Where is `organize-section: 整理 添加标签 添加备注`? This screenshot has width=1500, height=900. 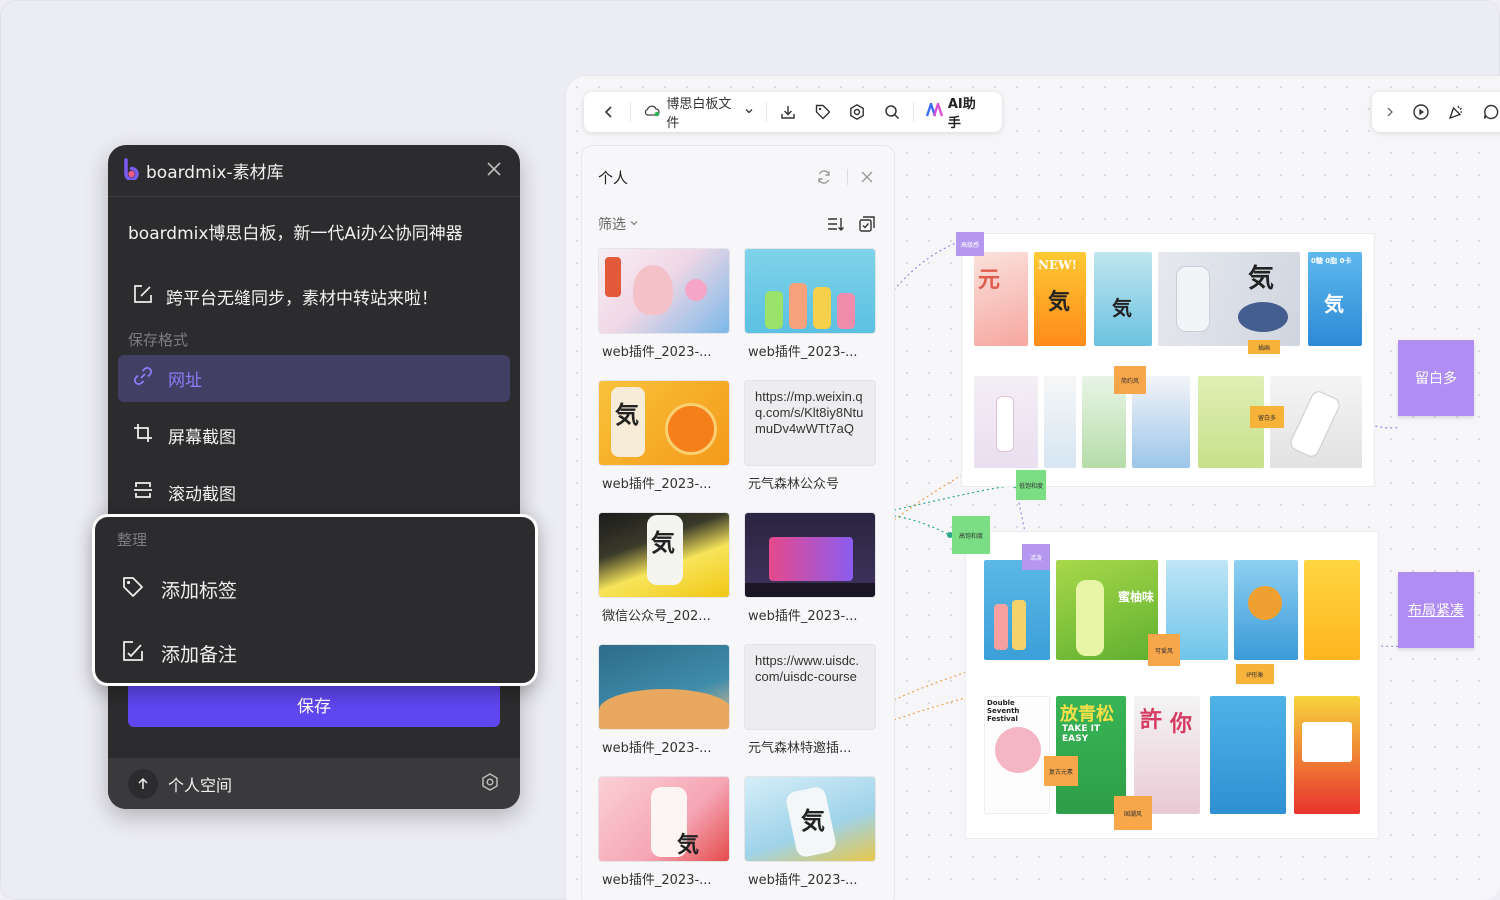
organize-section: 整理 添加标签 添加备注 is located at coordinates (315, 600).